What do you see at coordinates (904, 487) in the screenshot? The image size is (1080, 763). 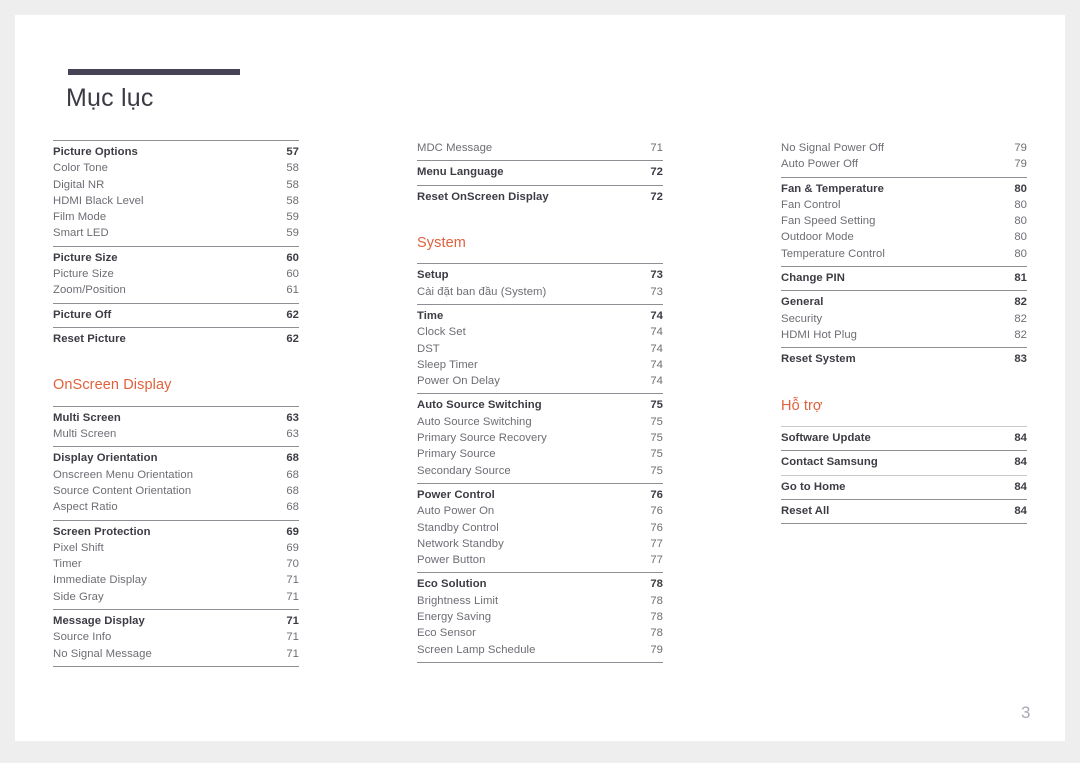 I see `toc-entry-main: Go to Home 84` at bounding box center [904, 487].